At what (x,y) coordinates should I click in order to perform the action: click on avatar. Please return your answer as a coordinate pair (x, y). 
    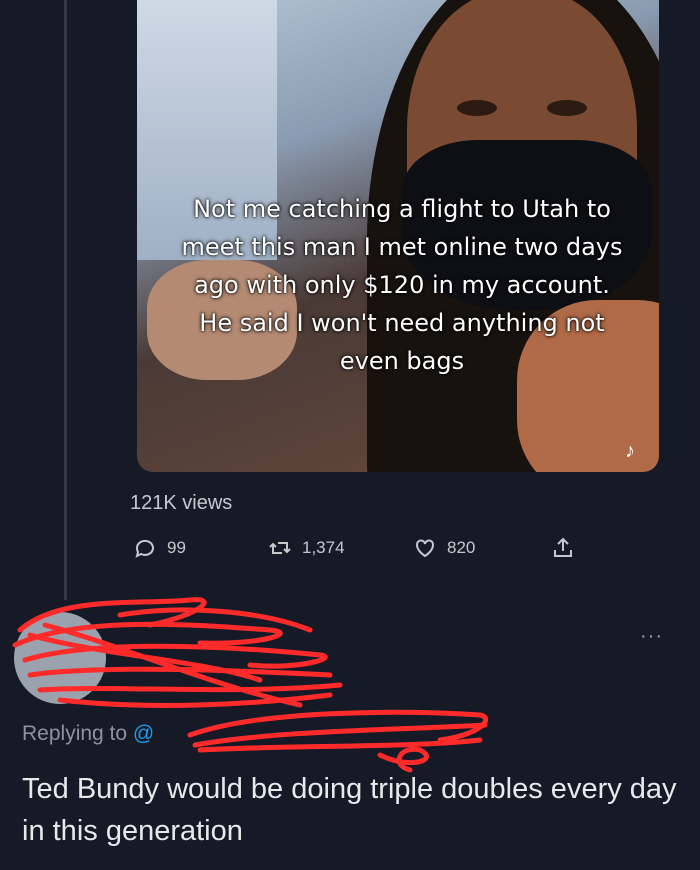
    Looking at the image, I should click on (60, 658).